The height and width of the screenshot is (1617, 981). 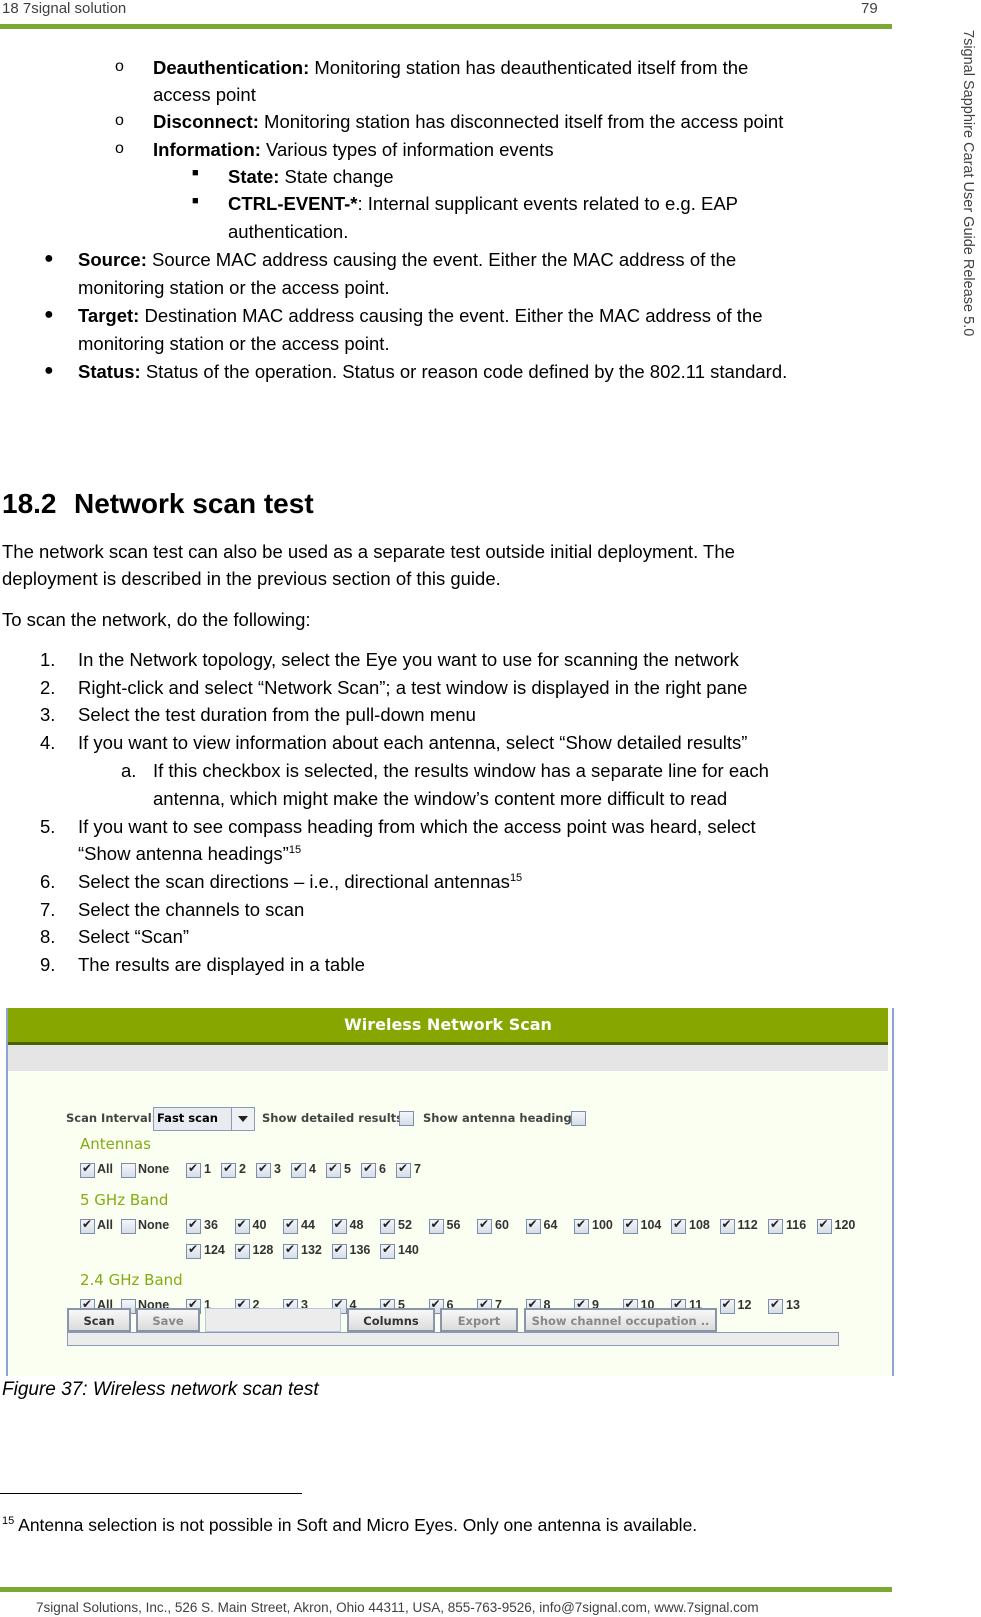 I want to click on status-bar, so click(x=453, y=1339).